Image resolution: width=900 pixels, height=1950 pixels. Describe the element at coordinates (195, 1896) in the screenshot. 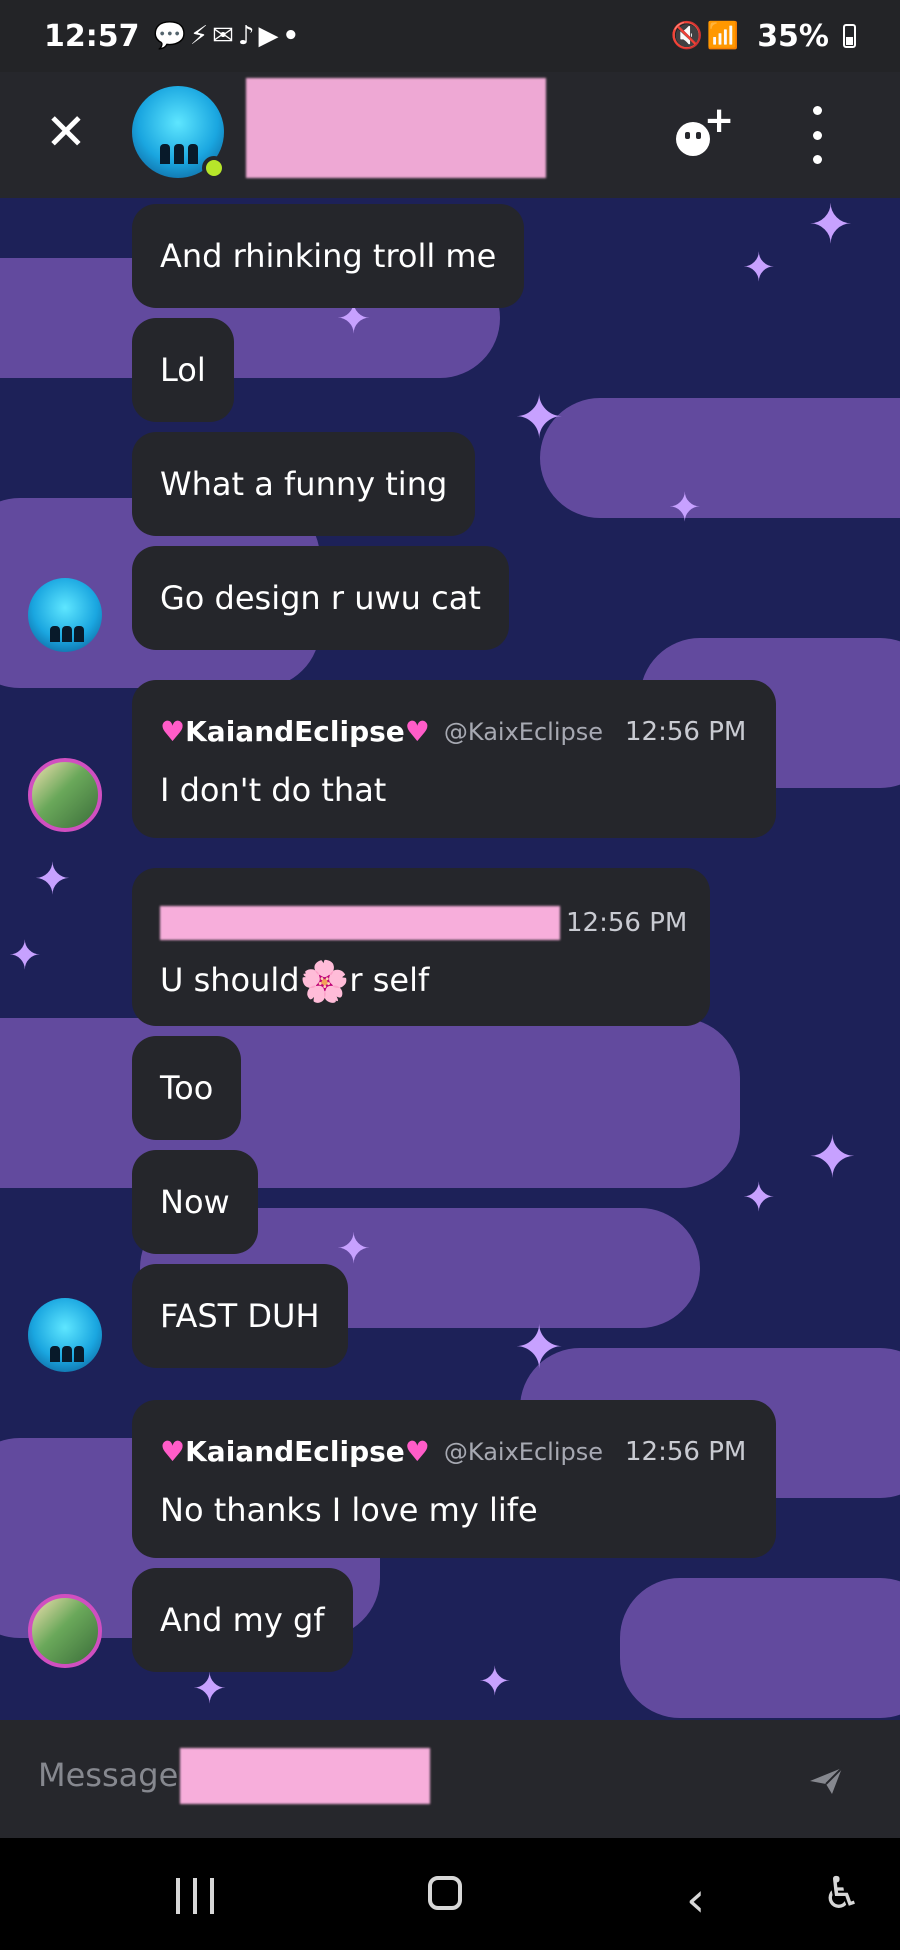

I see `recent-apps-icon` at that location.